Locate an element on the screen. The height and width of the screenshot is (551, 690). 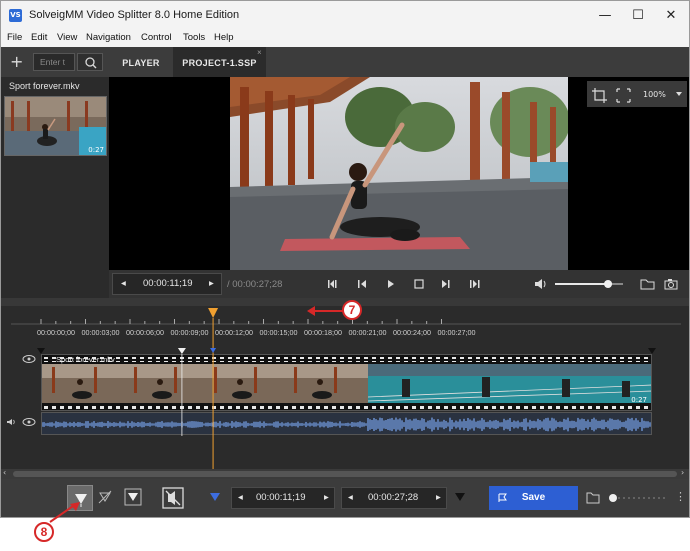
timeline-scrollbar: ‹ › is located at coordinates (345, 473).